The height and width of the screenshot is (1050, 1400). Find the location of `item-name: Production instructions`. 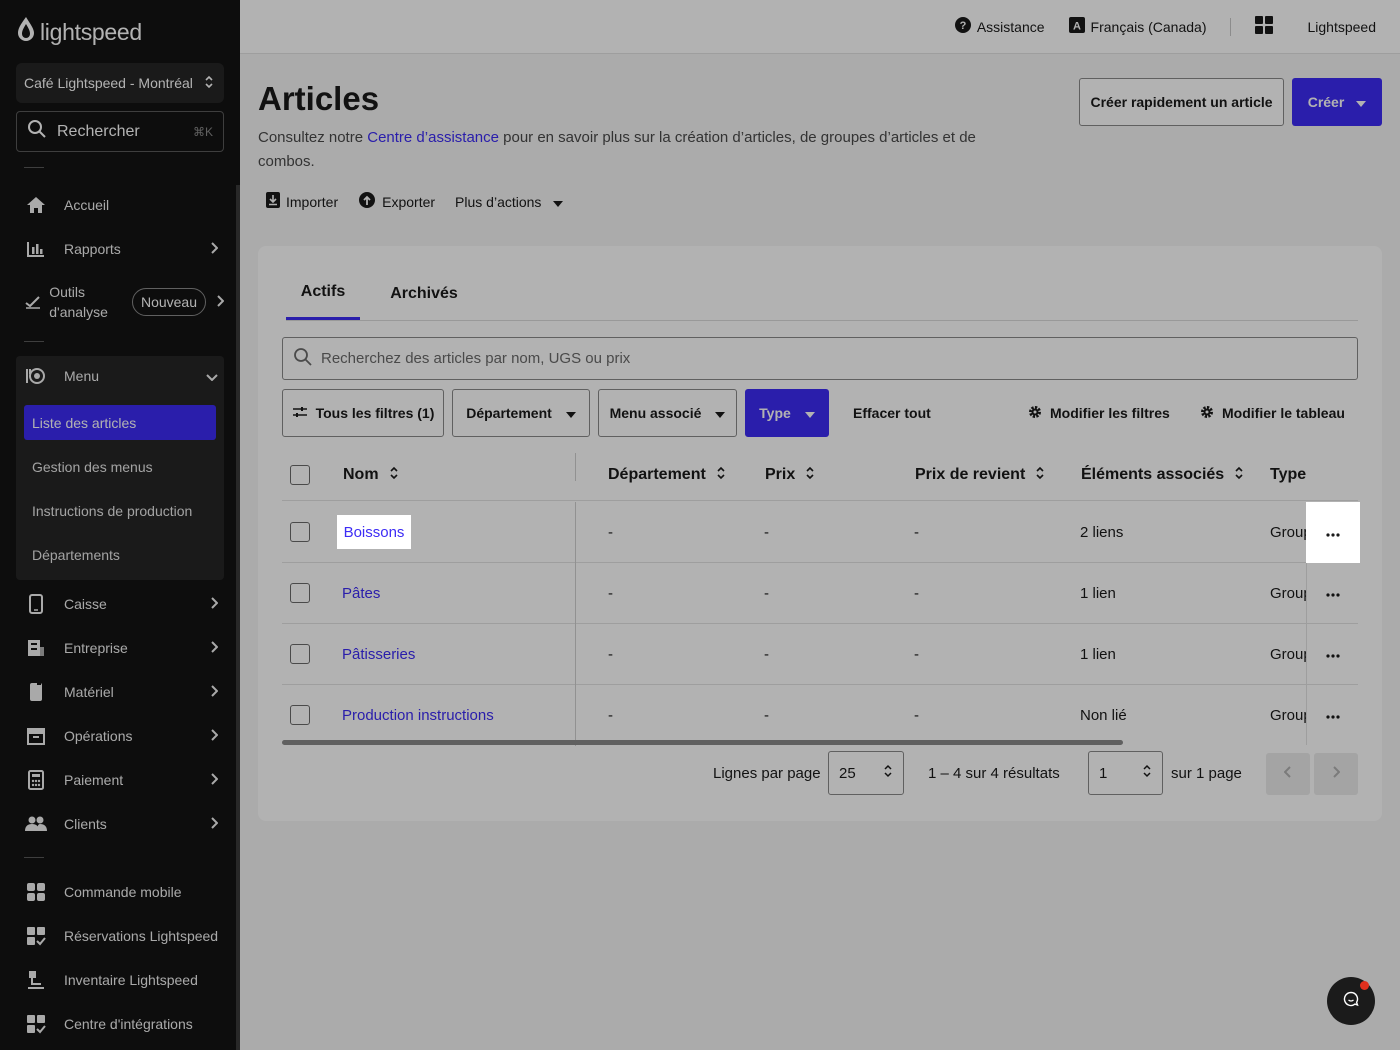

item-name: Production instructions is located at coordinates (418, 715).